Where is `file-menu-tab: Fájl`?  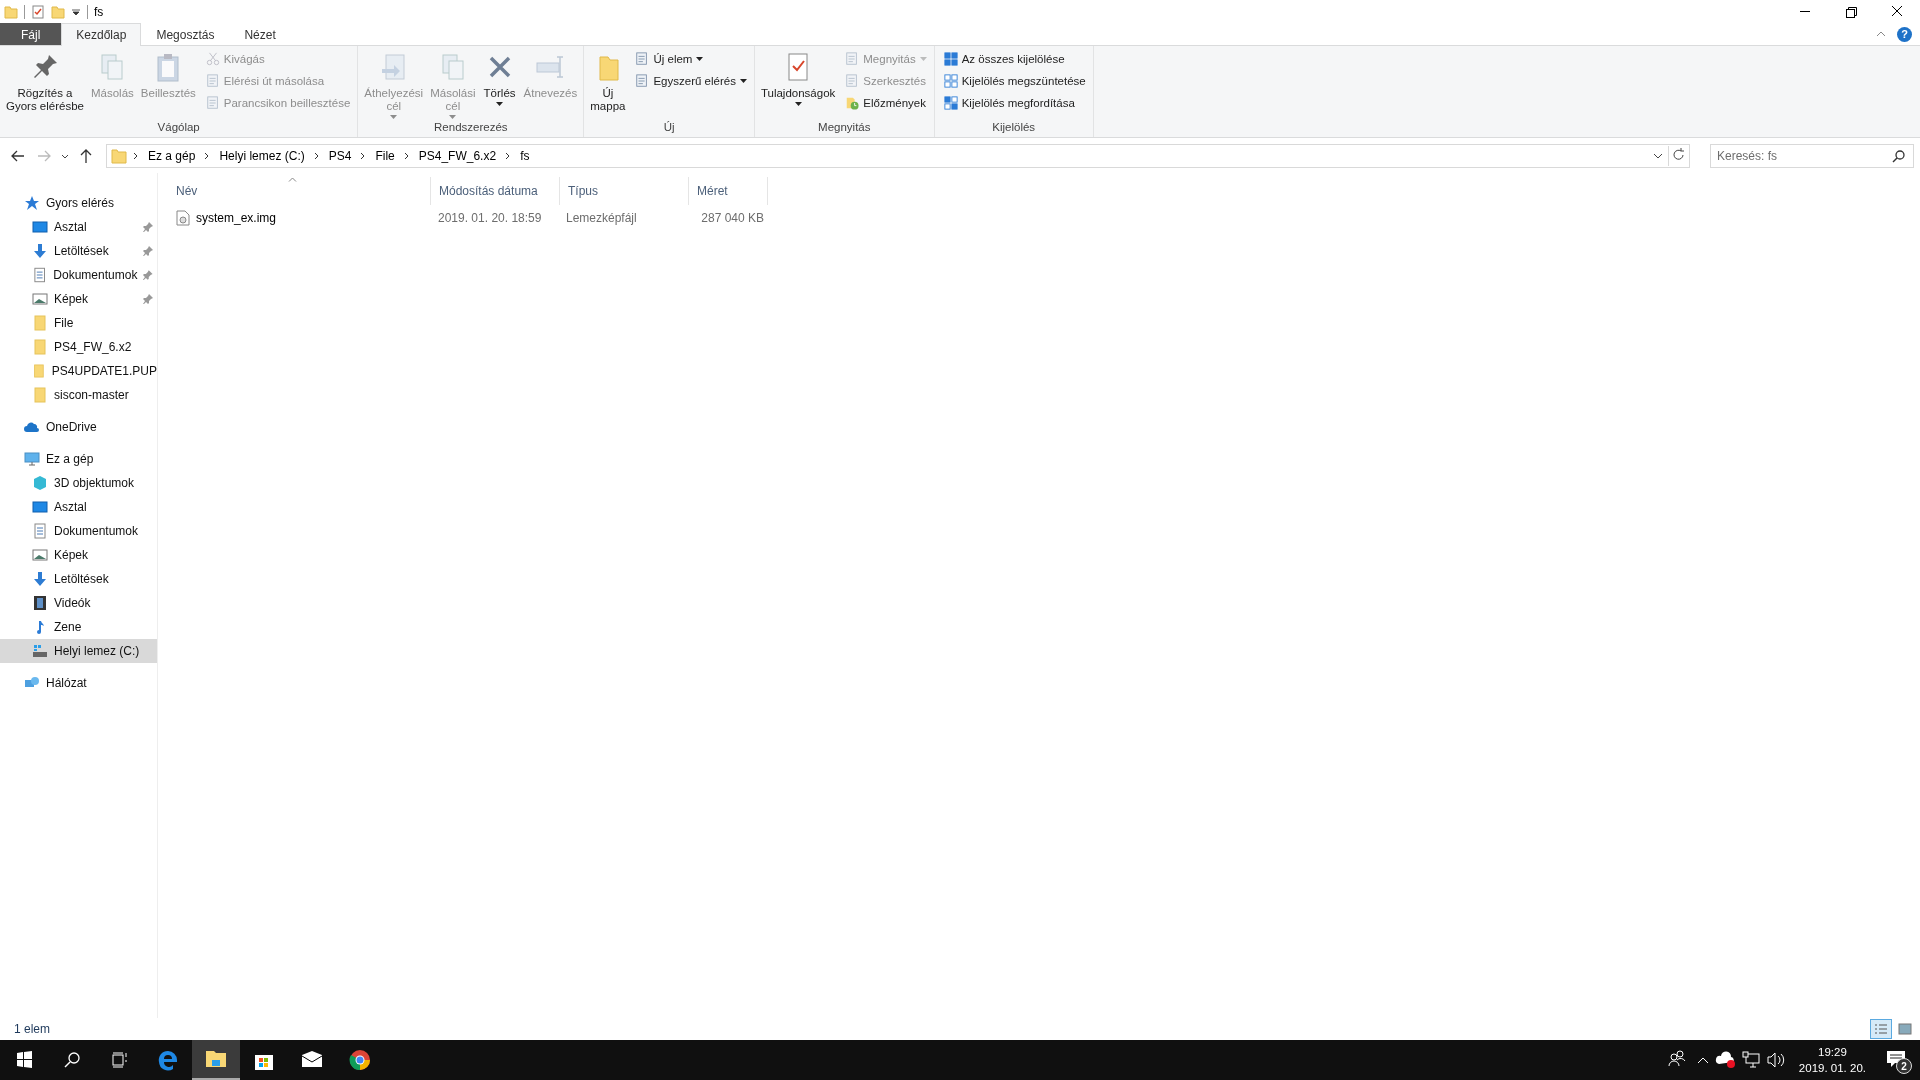
file-menu-tab: Fájl is located at coordinates (31, 34).